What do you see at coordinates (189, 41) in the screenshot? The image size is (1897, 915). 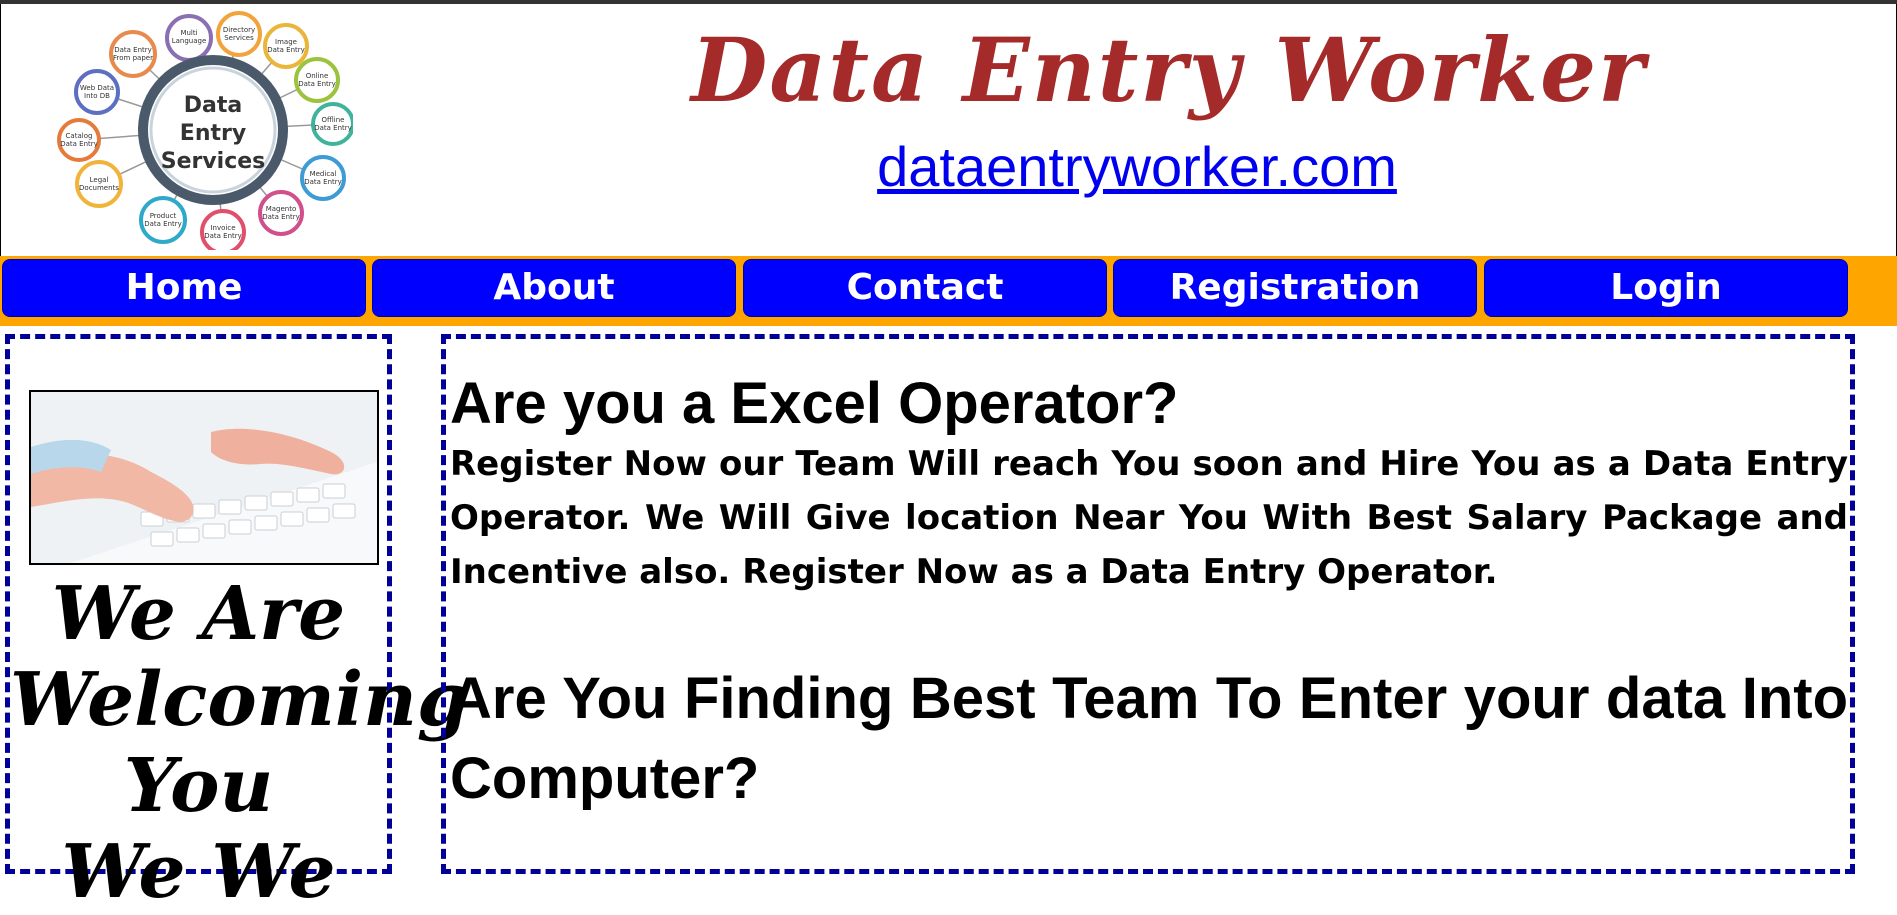 I see `svg-text: Language` at bounding box center [189, 41].